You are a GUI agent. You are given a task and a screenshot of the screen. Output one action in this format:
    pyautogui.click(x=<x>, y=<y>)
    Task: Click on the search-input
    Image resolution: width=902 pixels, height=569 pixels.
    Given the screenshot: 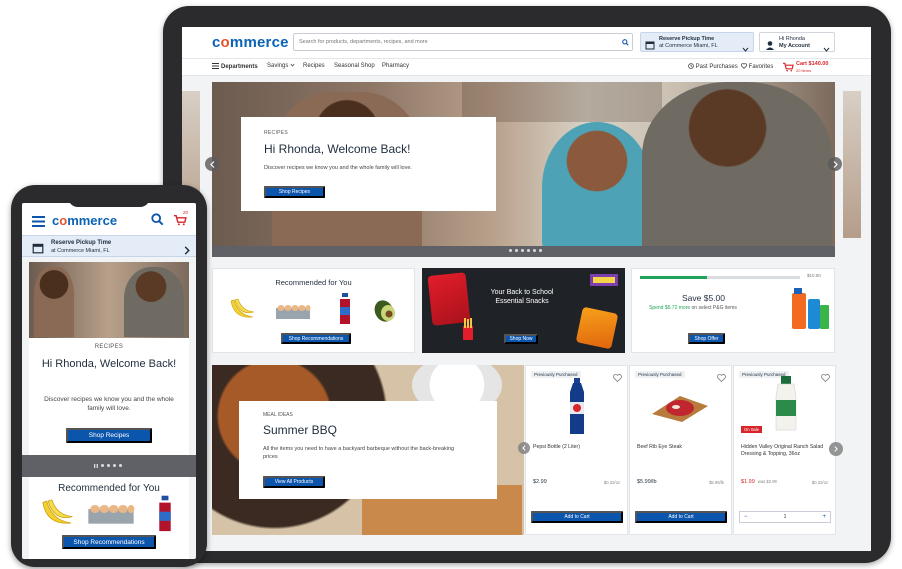 What is the action you would take?
    pyautogui.click(x=456, y=42)
    